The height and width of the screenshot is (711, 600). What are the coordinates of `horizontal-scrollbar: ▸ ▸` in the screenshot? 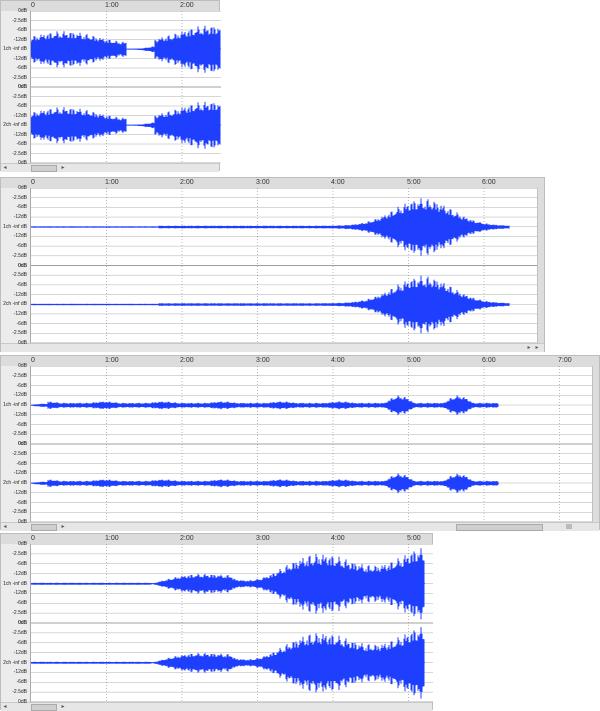 It's located at (272, 347).